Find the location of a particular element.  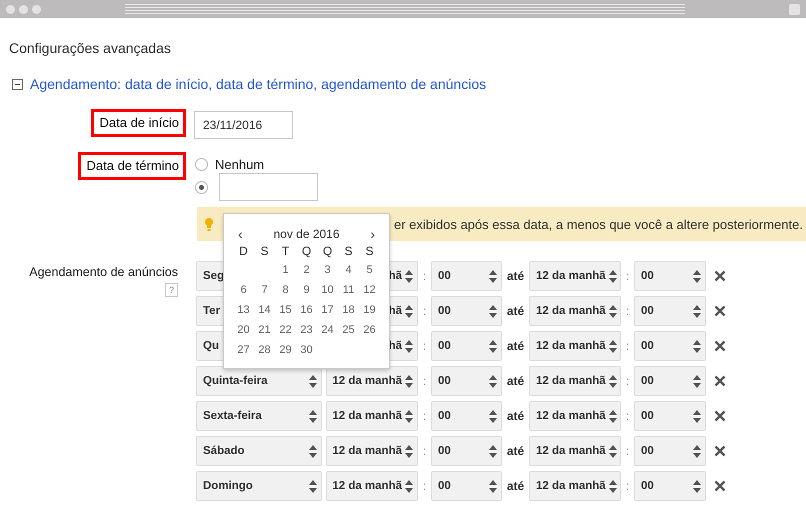

collapse-icon is located at coordinates (17, 84).